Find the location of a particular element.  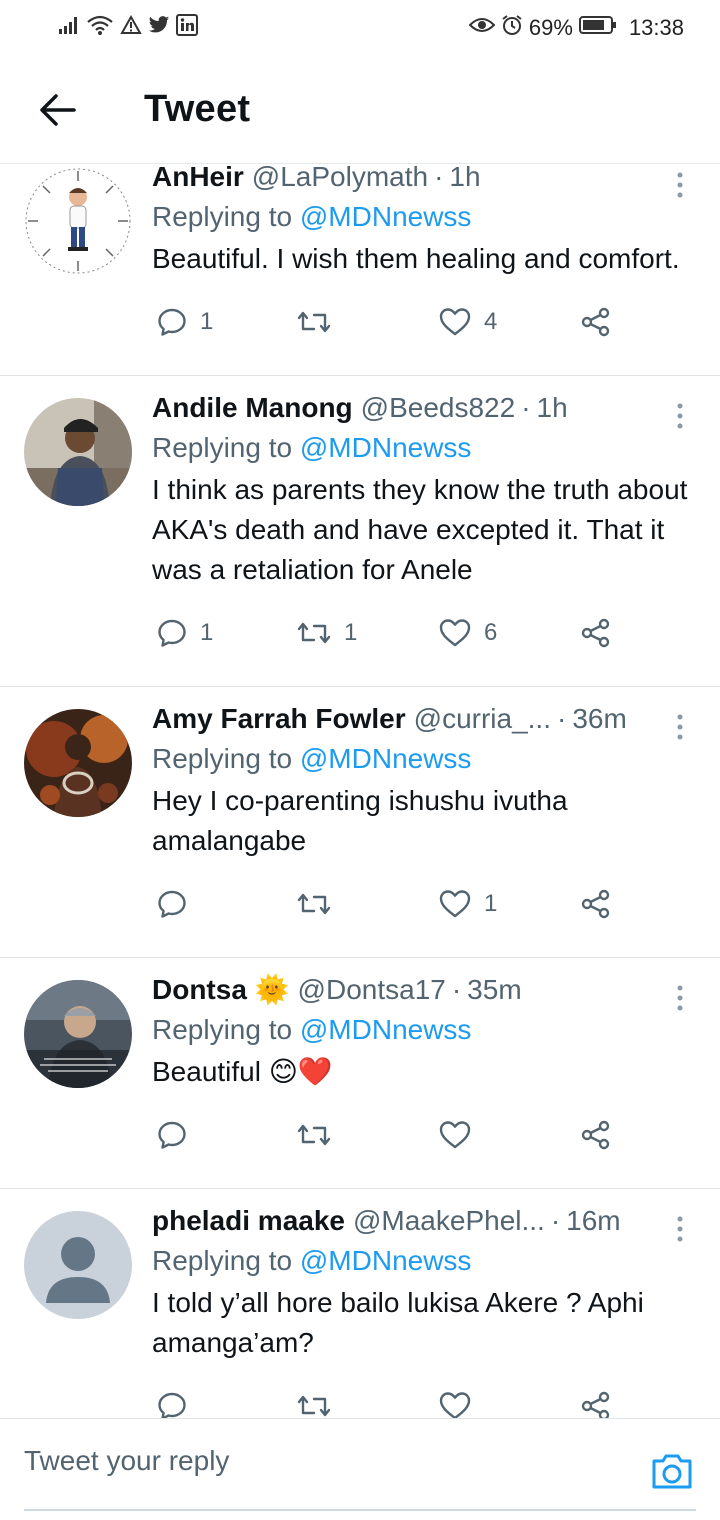

like-button: 4 is located at coordinates (467, 322).